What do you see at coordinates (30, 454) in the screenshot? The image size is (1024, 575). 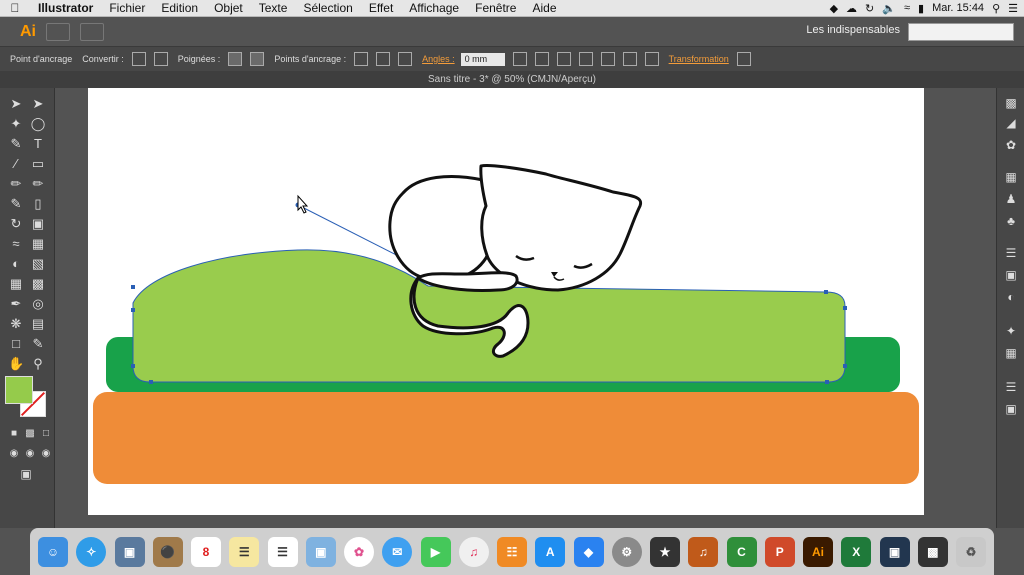 I see `draw-behind-icon: ◉` at bounding box center [30, 454].